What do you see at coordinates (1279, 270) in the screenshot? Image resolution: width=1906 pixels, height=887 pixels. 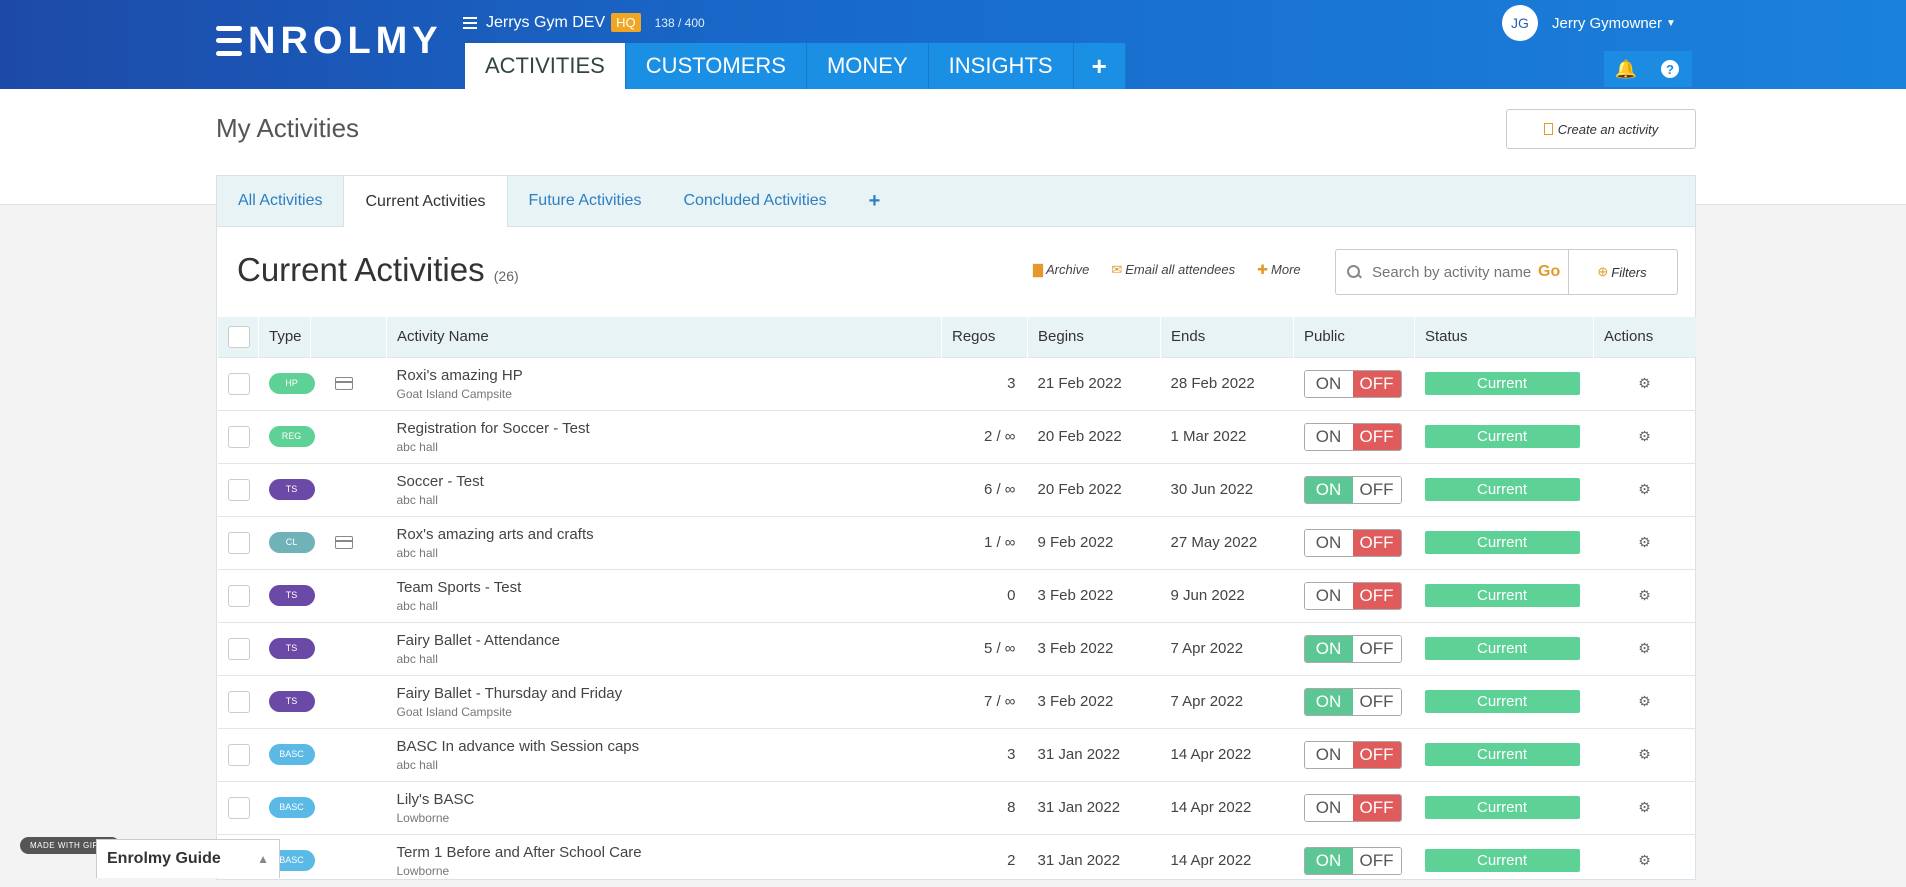 I see `more-button: ✚ More` at bounding box center [1279, 270].